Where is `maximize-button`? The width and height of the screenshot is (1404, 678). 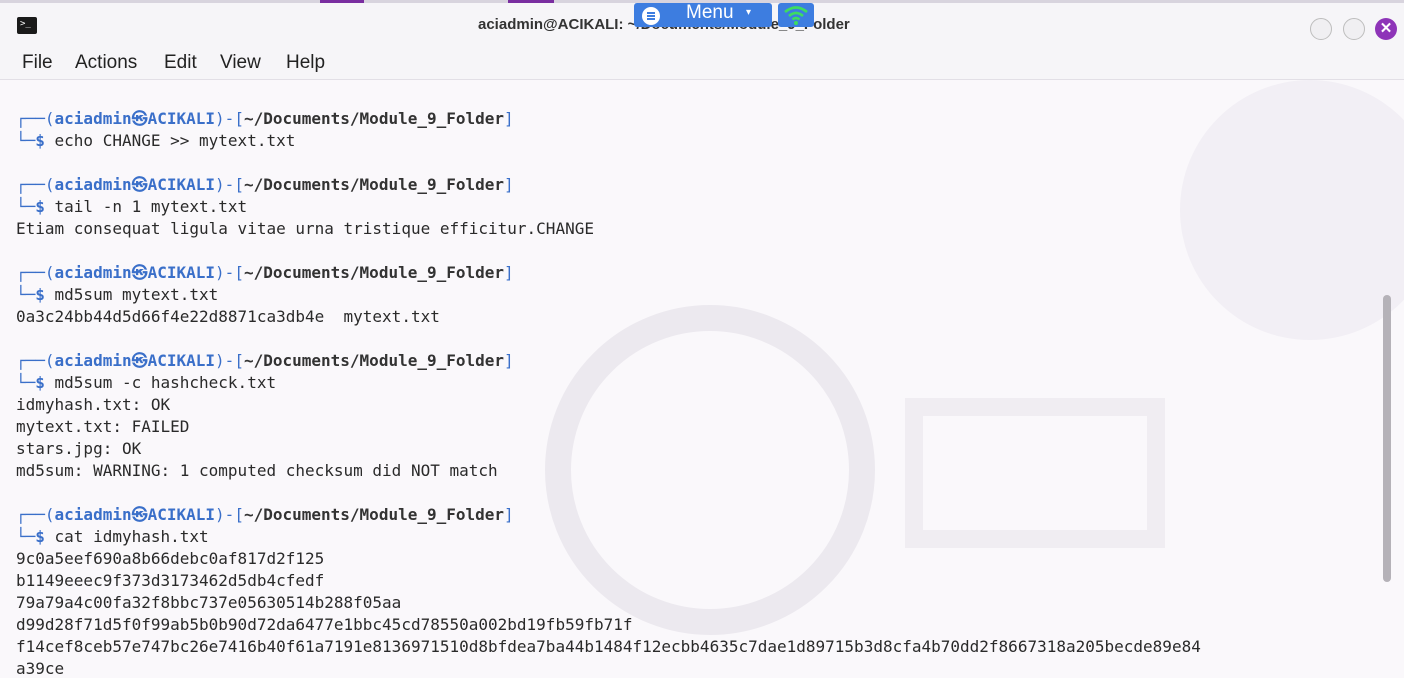
maximize-button is located at coordinates (1354, 29).